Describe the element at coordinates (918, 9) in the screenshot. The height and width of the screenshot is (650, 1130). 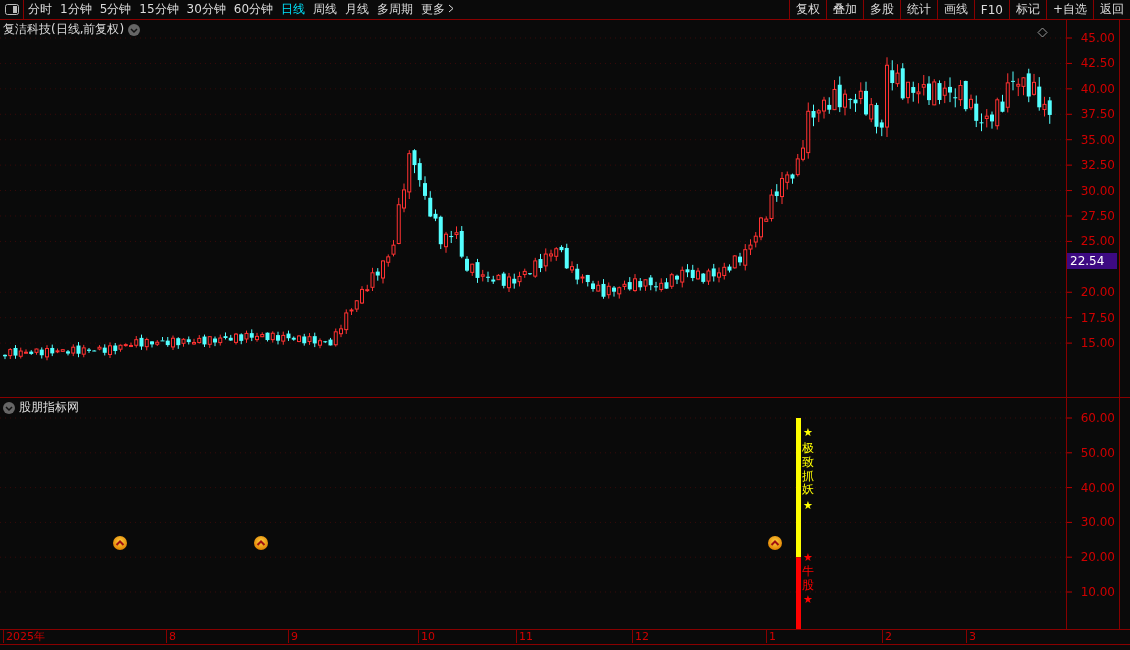
I see `toolbar-button: 统计` at that location.